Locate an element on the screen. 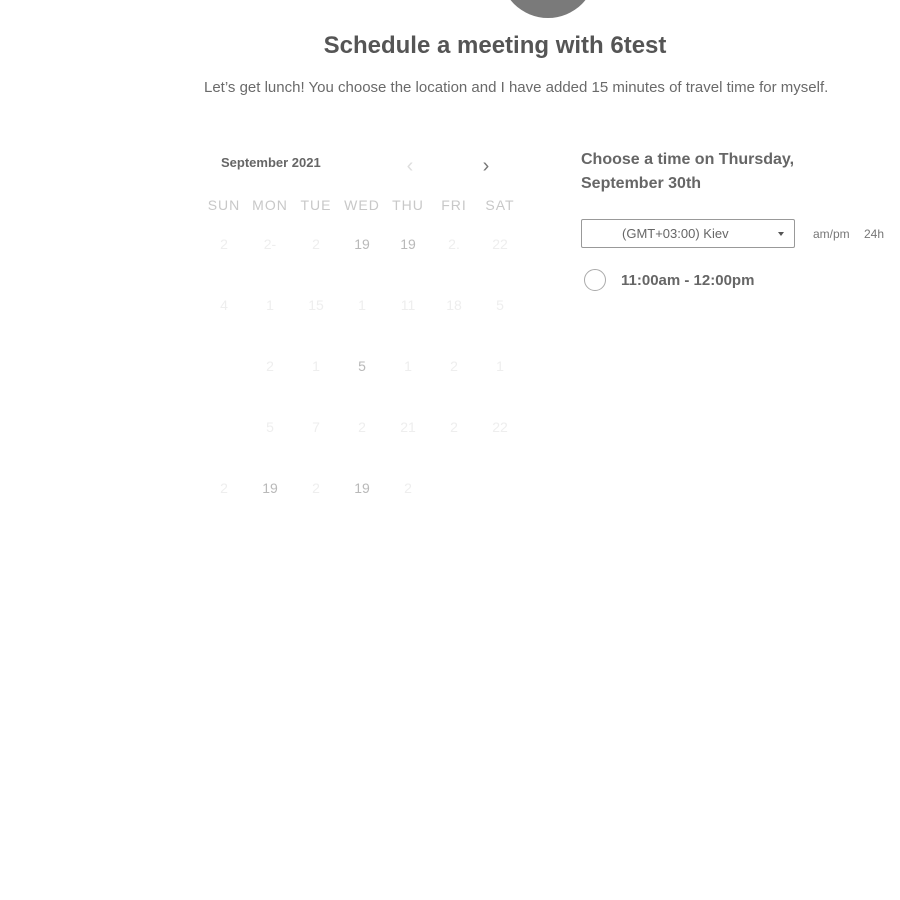  weekday-label: TUE is located at coordinates (316, 205).